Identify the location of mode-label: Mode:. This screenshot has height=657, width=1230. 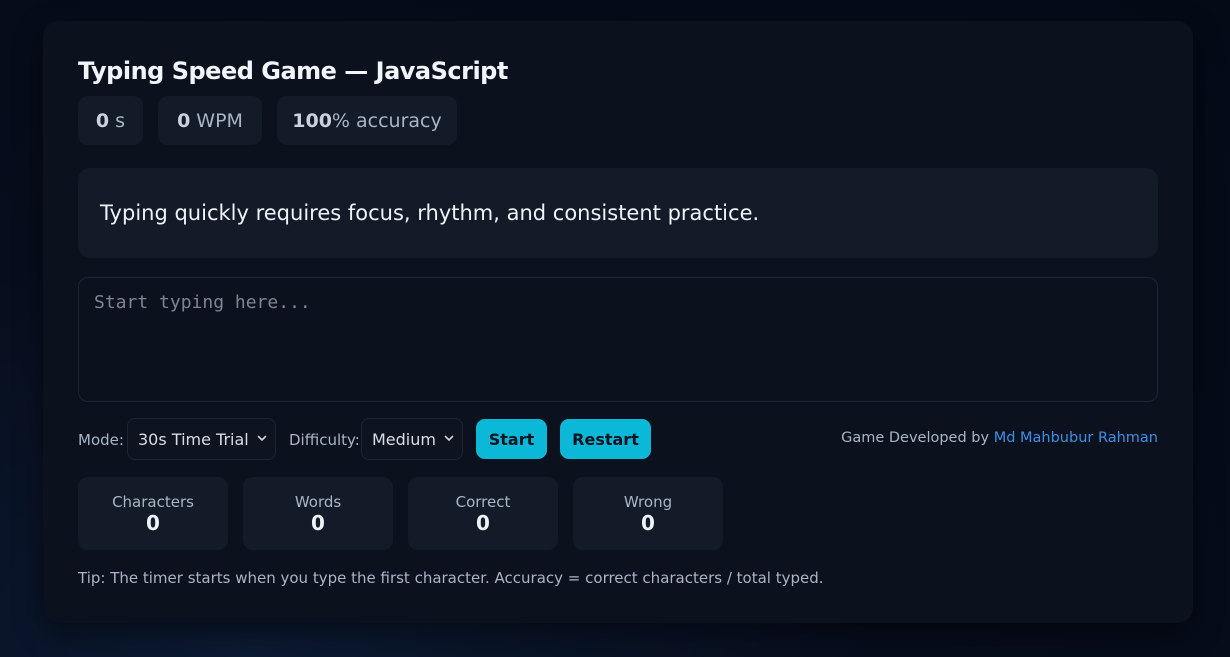
(101, 440).